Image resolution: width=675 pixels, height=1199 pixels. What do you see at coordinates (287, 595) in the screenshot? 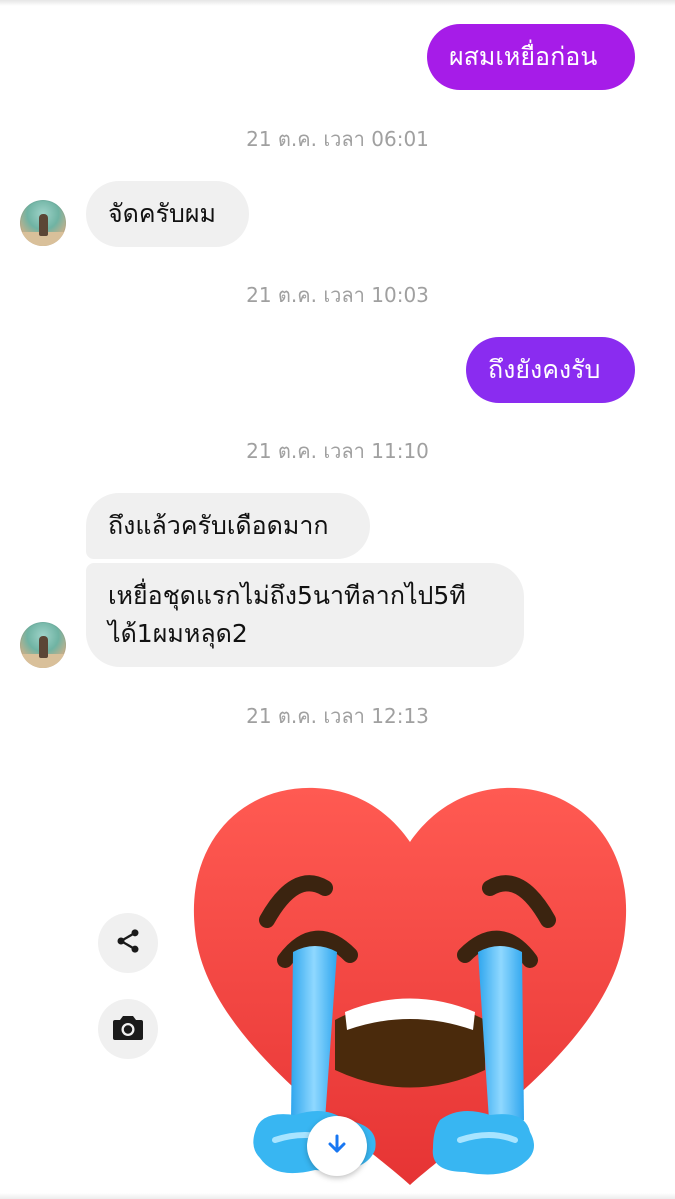
I see `message-text-line: เหยื่อชุดแรกไม่ถึง5นาทีลากไป5ที` at bounding box center [287, 595].